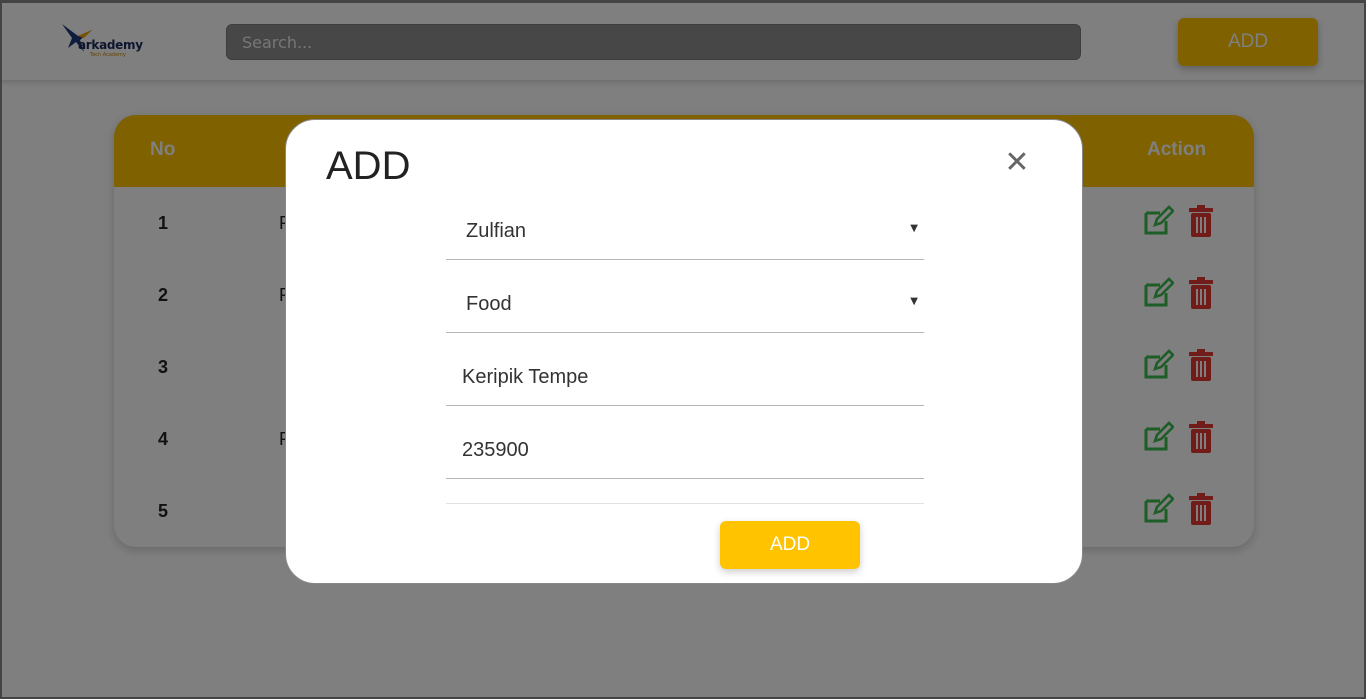  What do you see at coordinates (489, 304) in the screenshot?
I see `category-select-value: Food` at bounding box center [489, 304].